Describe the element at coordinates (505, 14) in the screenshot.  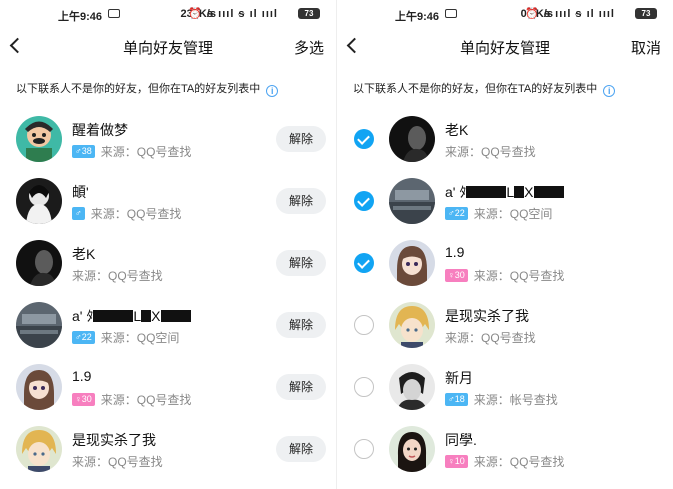
I see `status-bar: 上午9:46 0.3K/s ⏰ ᵴ ıııl ᵴ ıl ıııl 73` at that location.